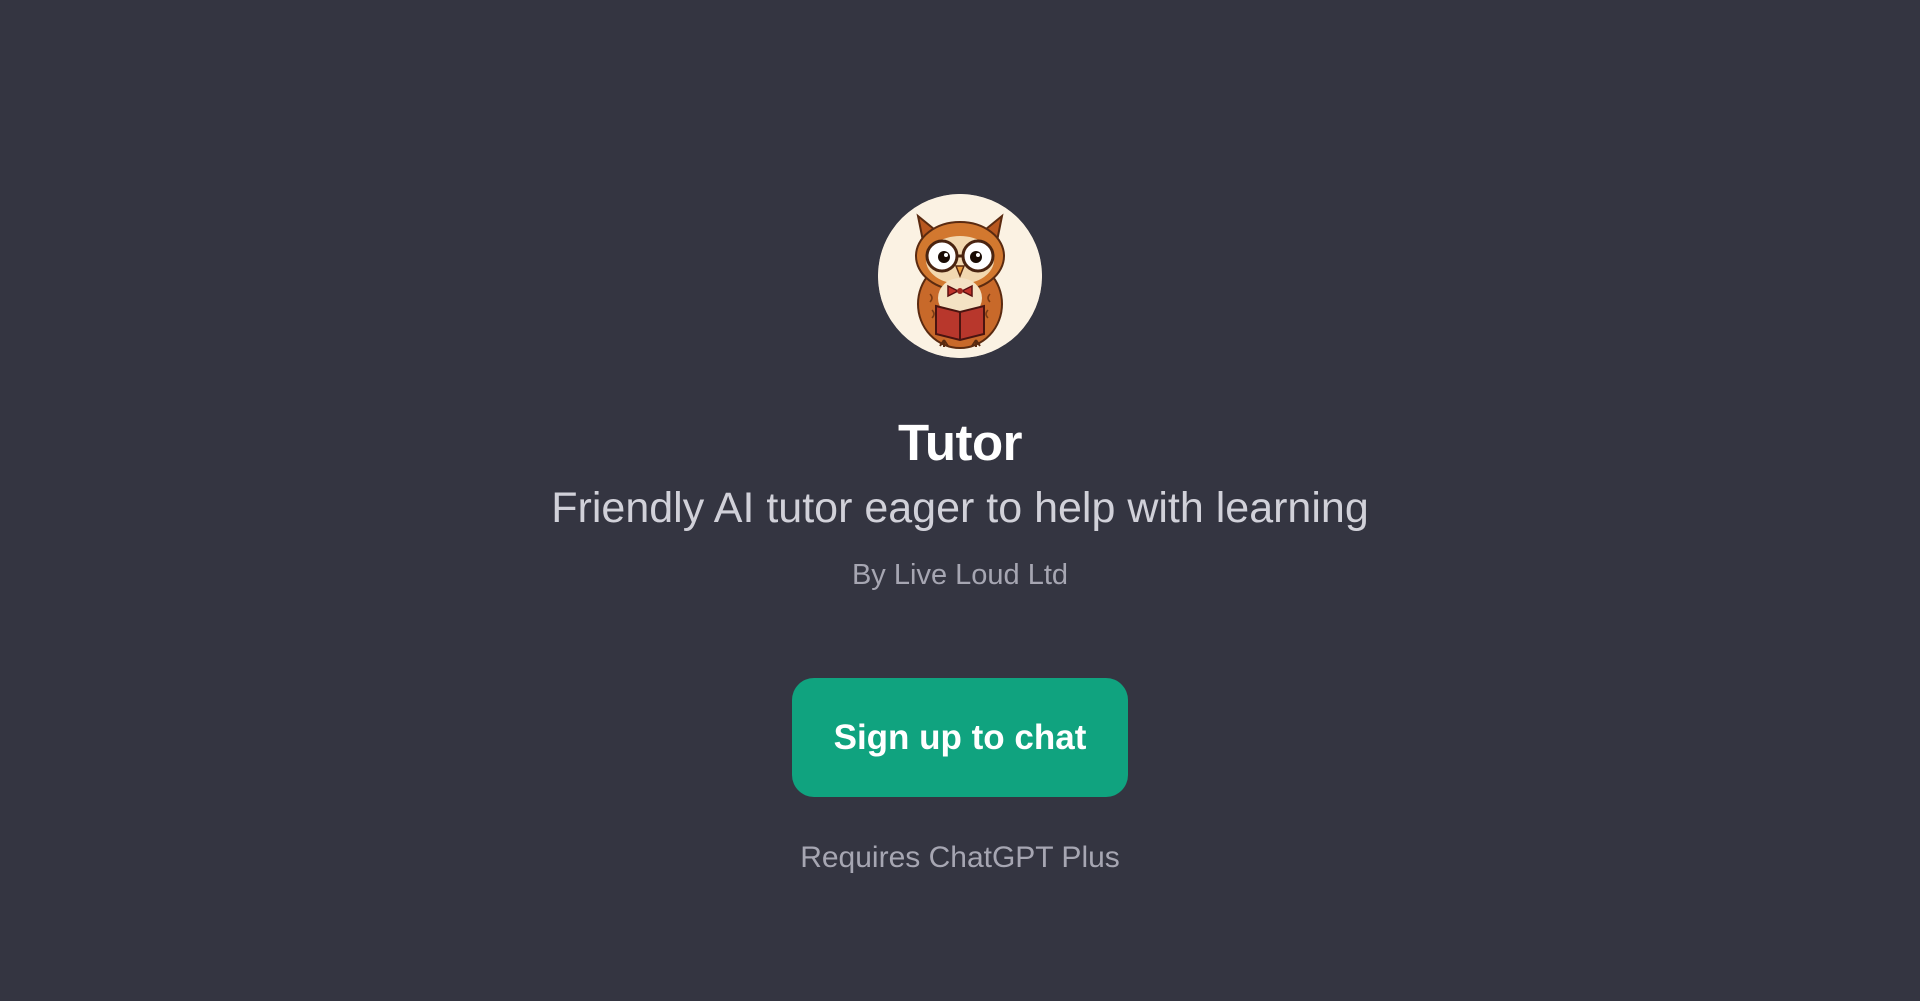 This screenshot has width=1920, height=1001. I want to click on sign-up-to-chat-button: Sign up to chat, so click(960, 737).